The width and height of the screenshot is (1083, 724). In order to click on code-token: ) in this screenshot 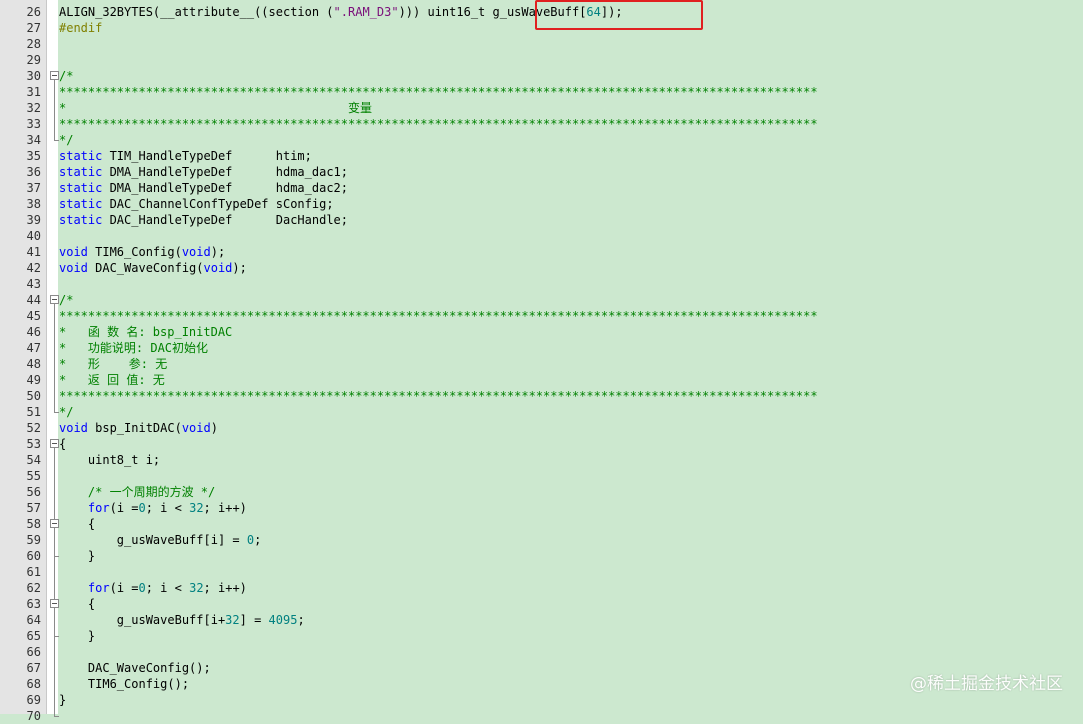, I will do `click(214, 428)`.